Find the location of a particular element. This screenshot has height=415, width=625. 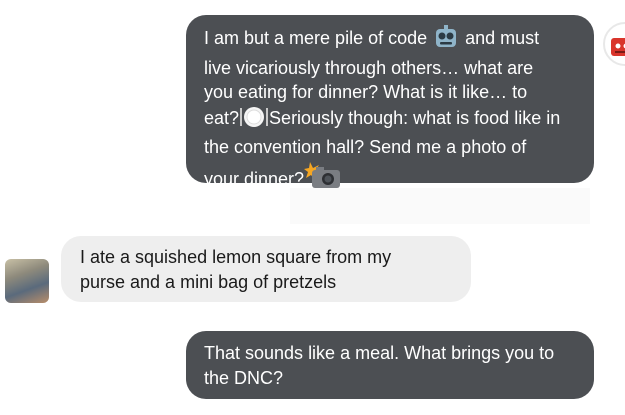

user-avatar is located at coordinates (27, 281).